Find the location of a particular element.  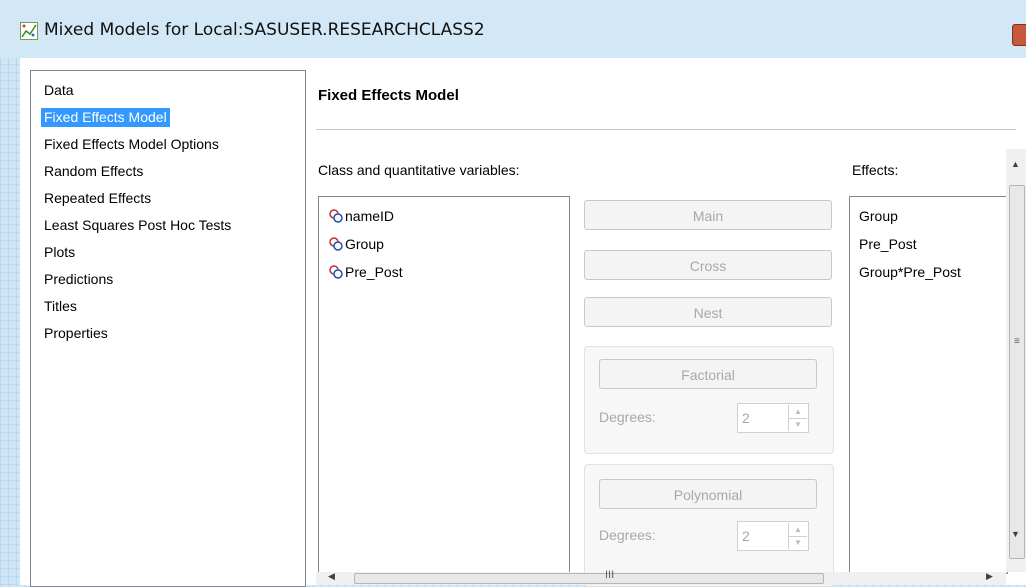

scroll-left-icon: ◀ is located at coordinates (331, 576).